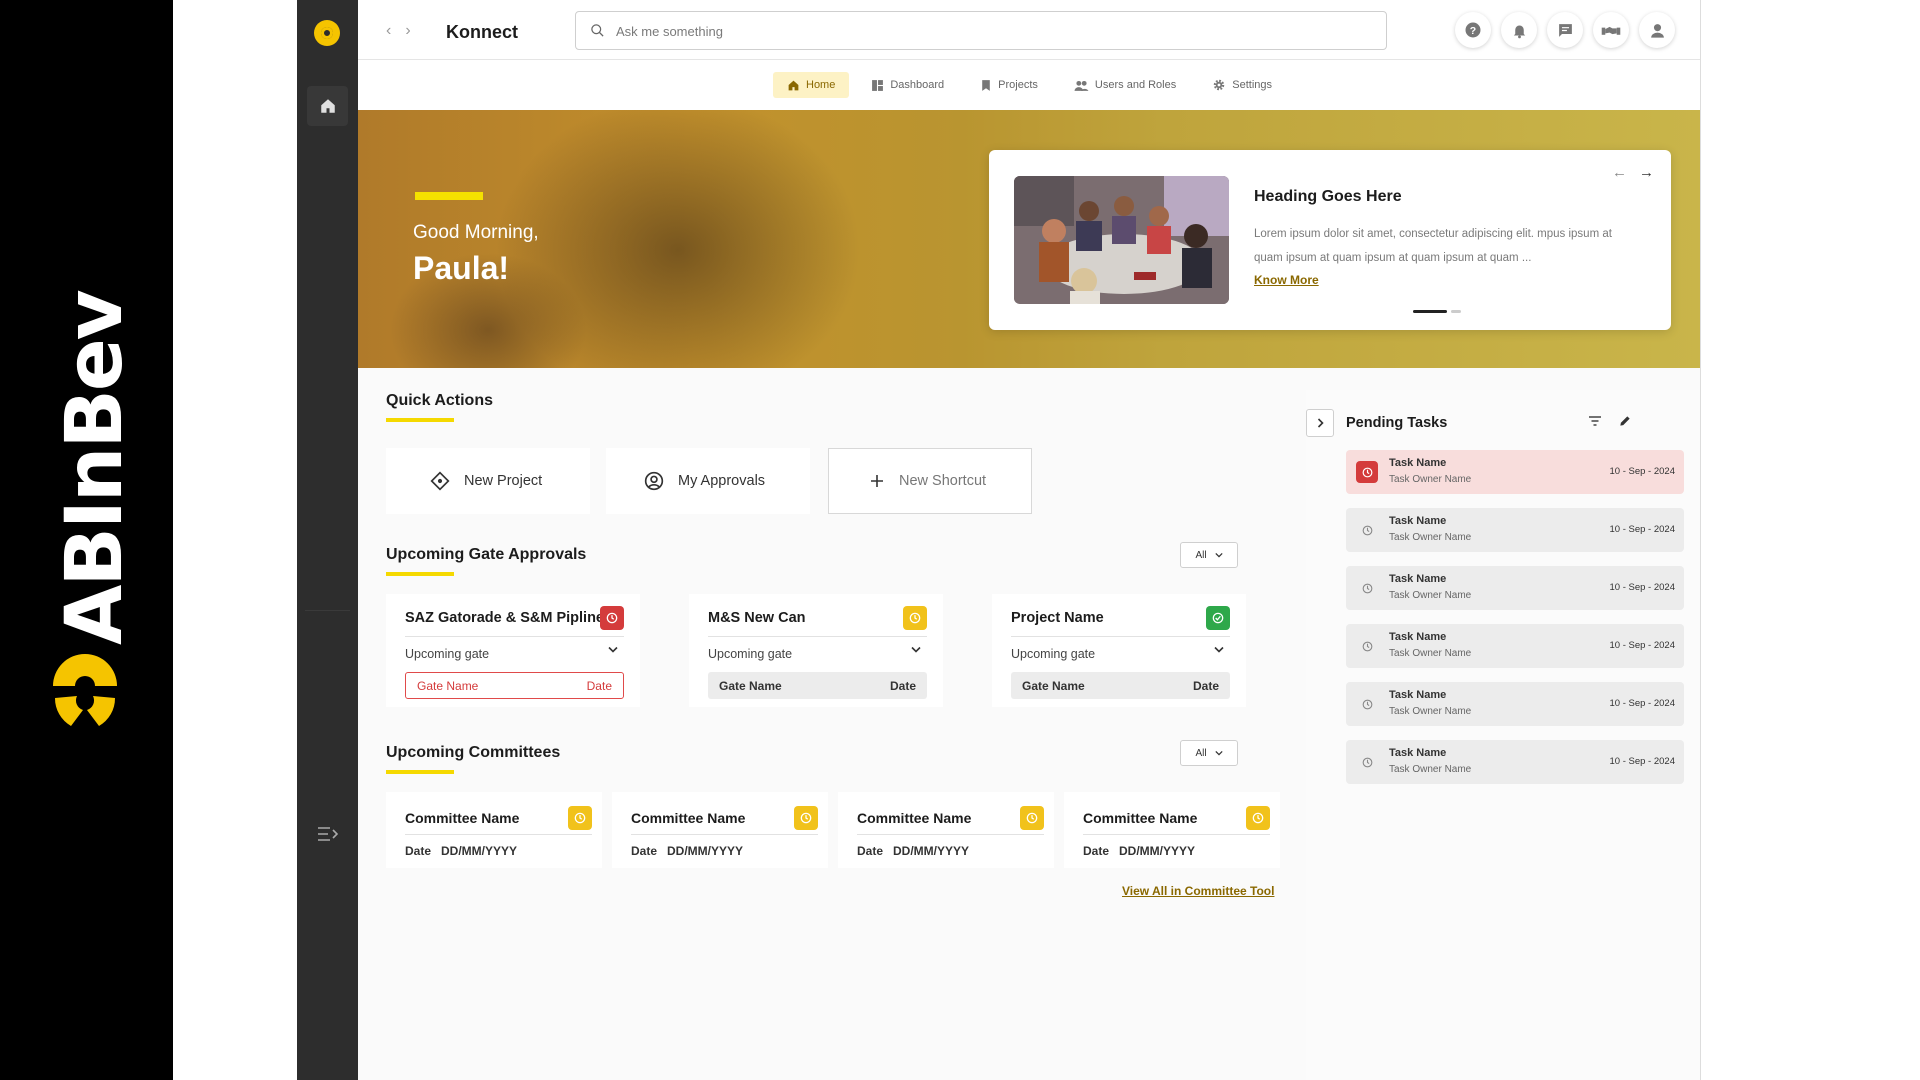  What do you see at coordinates (986, 85) in the screenshot?
I see `bookmark-icon` at bounding box center [986, 85].